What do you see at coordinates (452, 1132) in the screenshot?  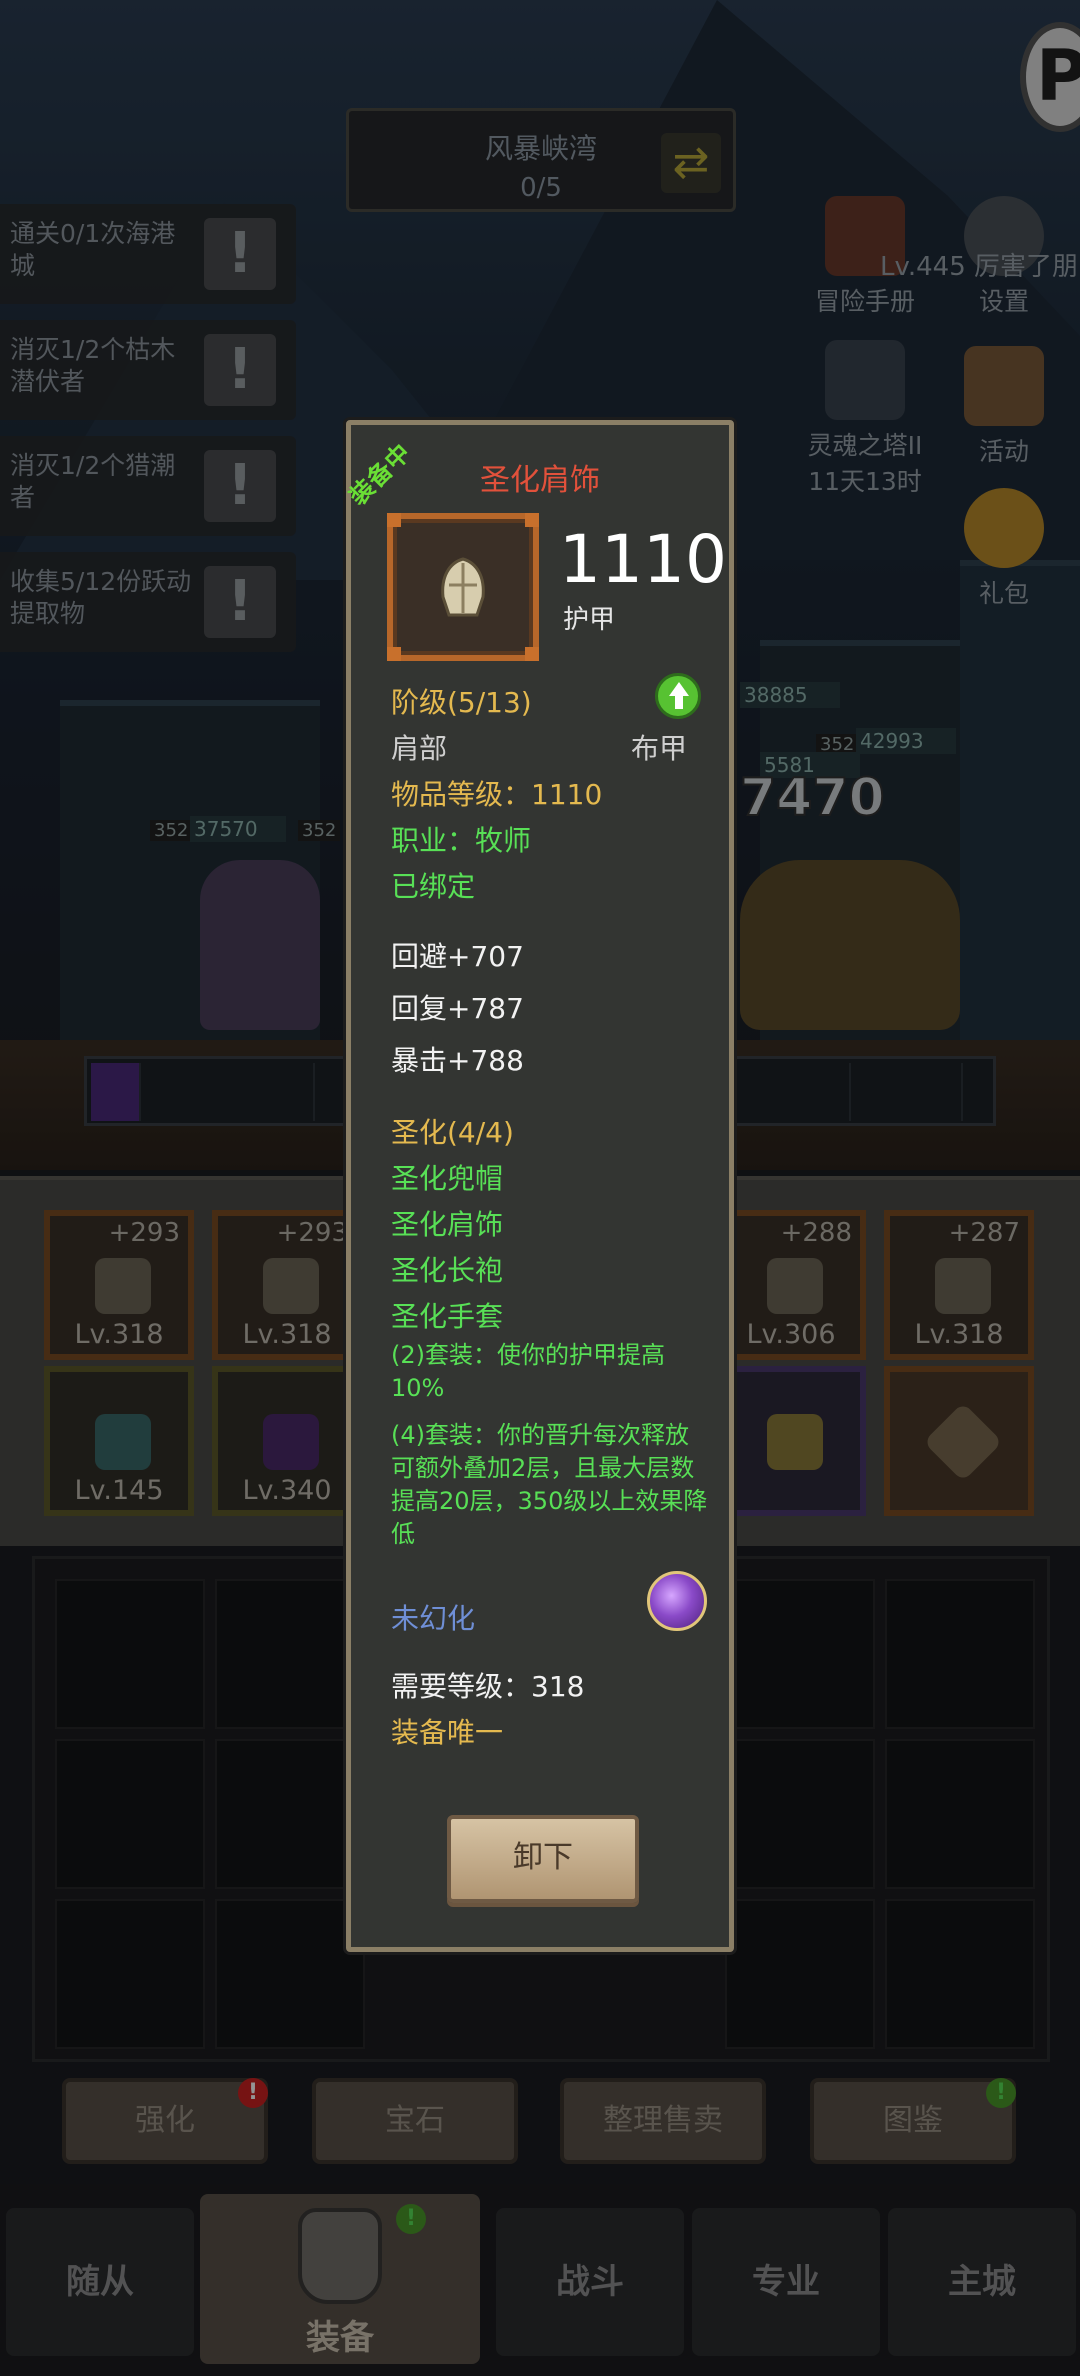 I see `set-name: 圣化(4/4)` at bounding box center [452, 1132].